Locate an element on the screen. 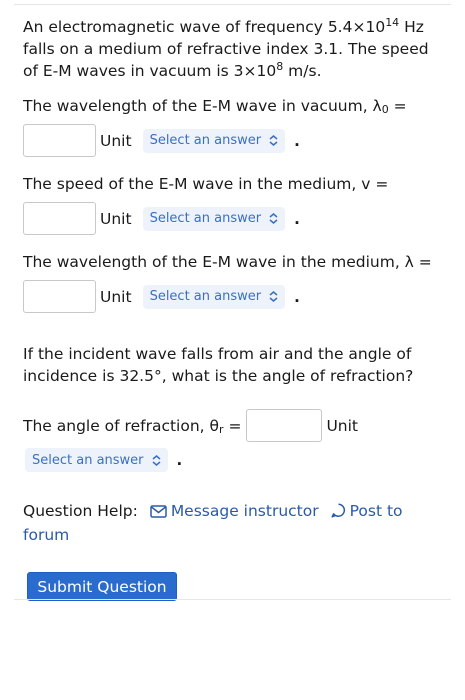 This screenshot has width=465, height=700. problem-text-part3: m/s. is located at coordinates (302, 71).